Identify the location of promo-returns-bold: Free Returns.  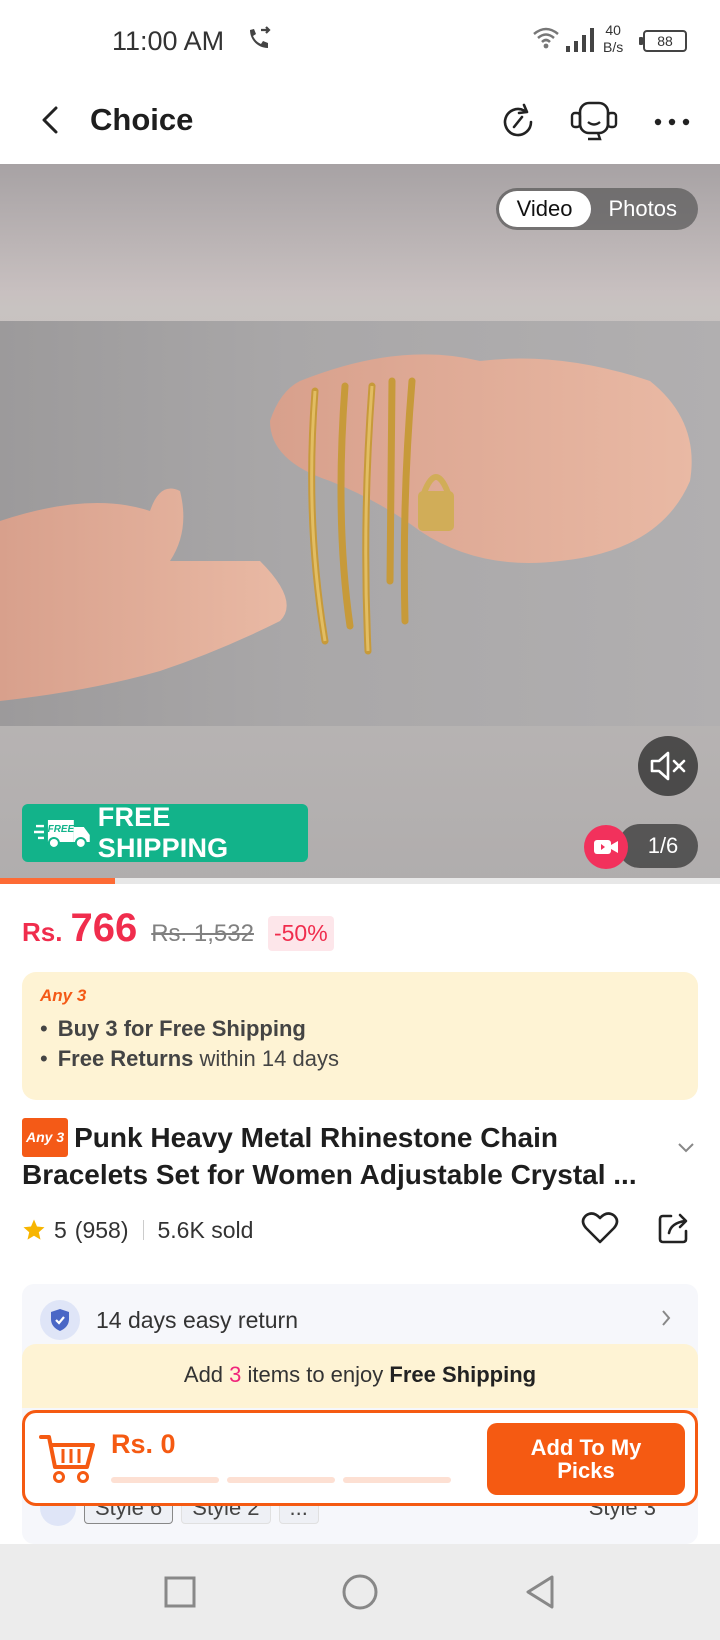
(125, 1058).